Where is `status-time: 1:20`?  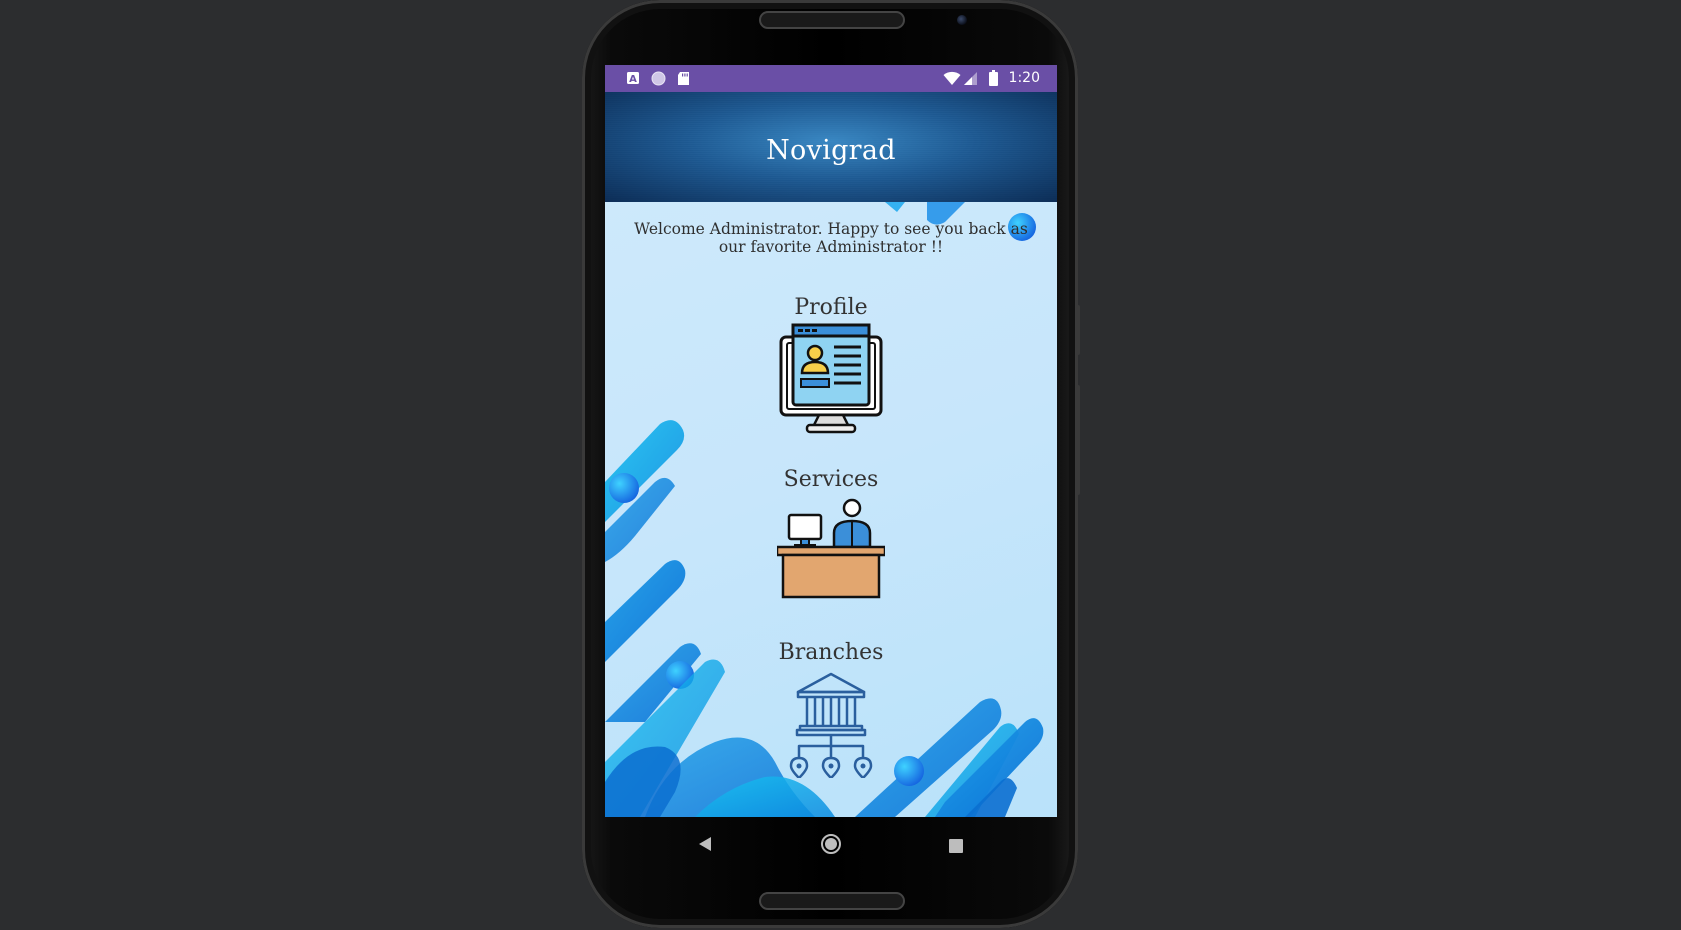
status-time: 1:20 is located at coordinates (1024, 78).